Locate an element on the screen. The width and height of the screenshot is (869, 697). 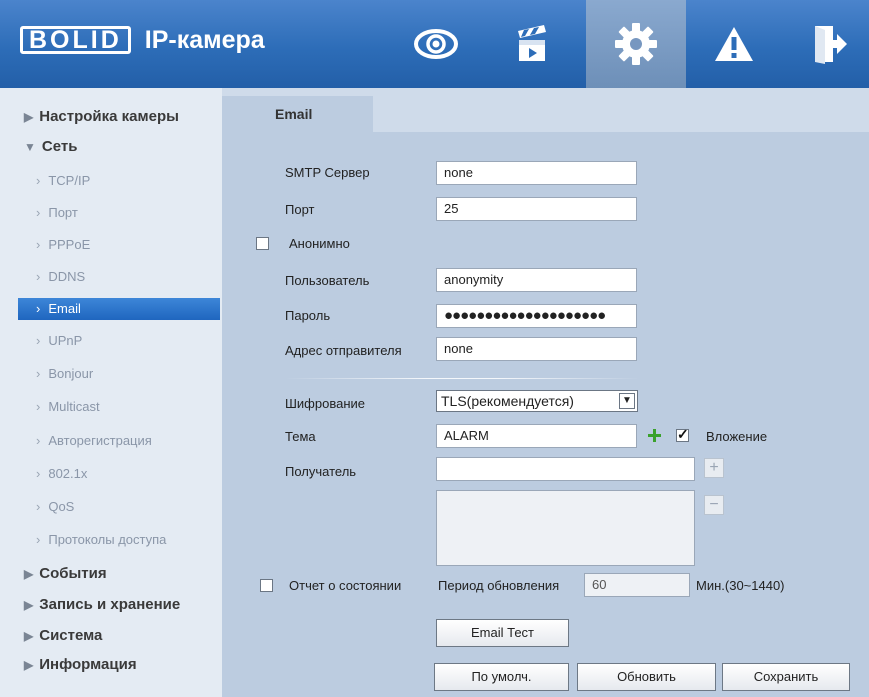
encryption-select: TLS(рекомендуется) ▼ is located at coordinates (537, 401).